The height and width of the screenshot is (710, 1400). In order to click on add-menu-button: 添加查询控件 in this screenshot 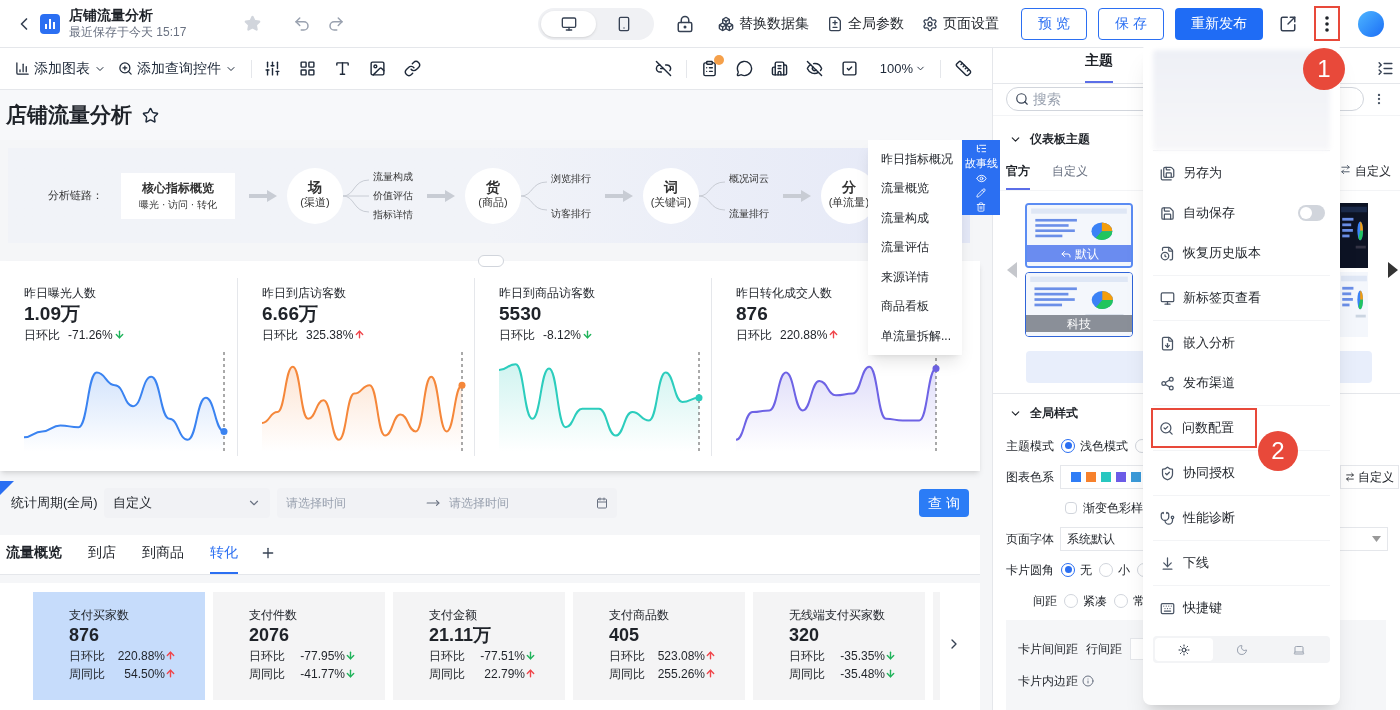, I will do `click(177, 68)`.